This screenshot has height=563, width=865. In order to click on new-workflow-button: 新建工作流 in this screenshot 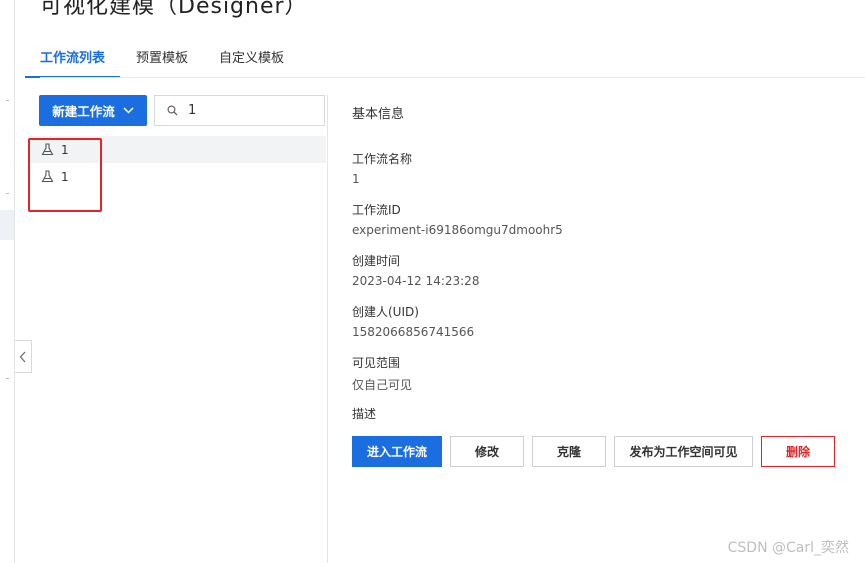, I will do `click(93, 110)`.